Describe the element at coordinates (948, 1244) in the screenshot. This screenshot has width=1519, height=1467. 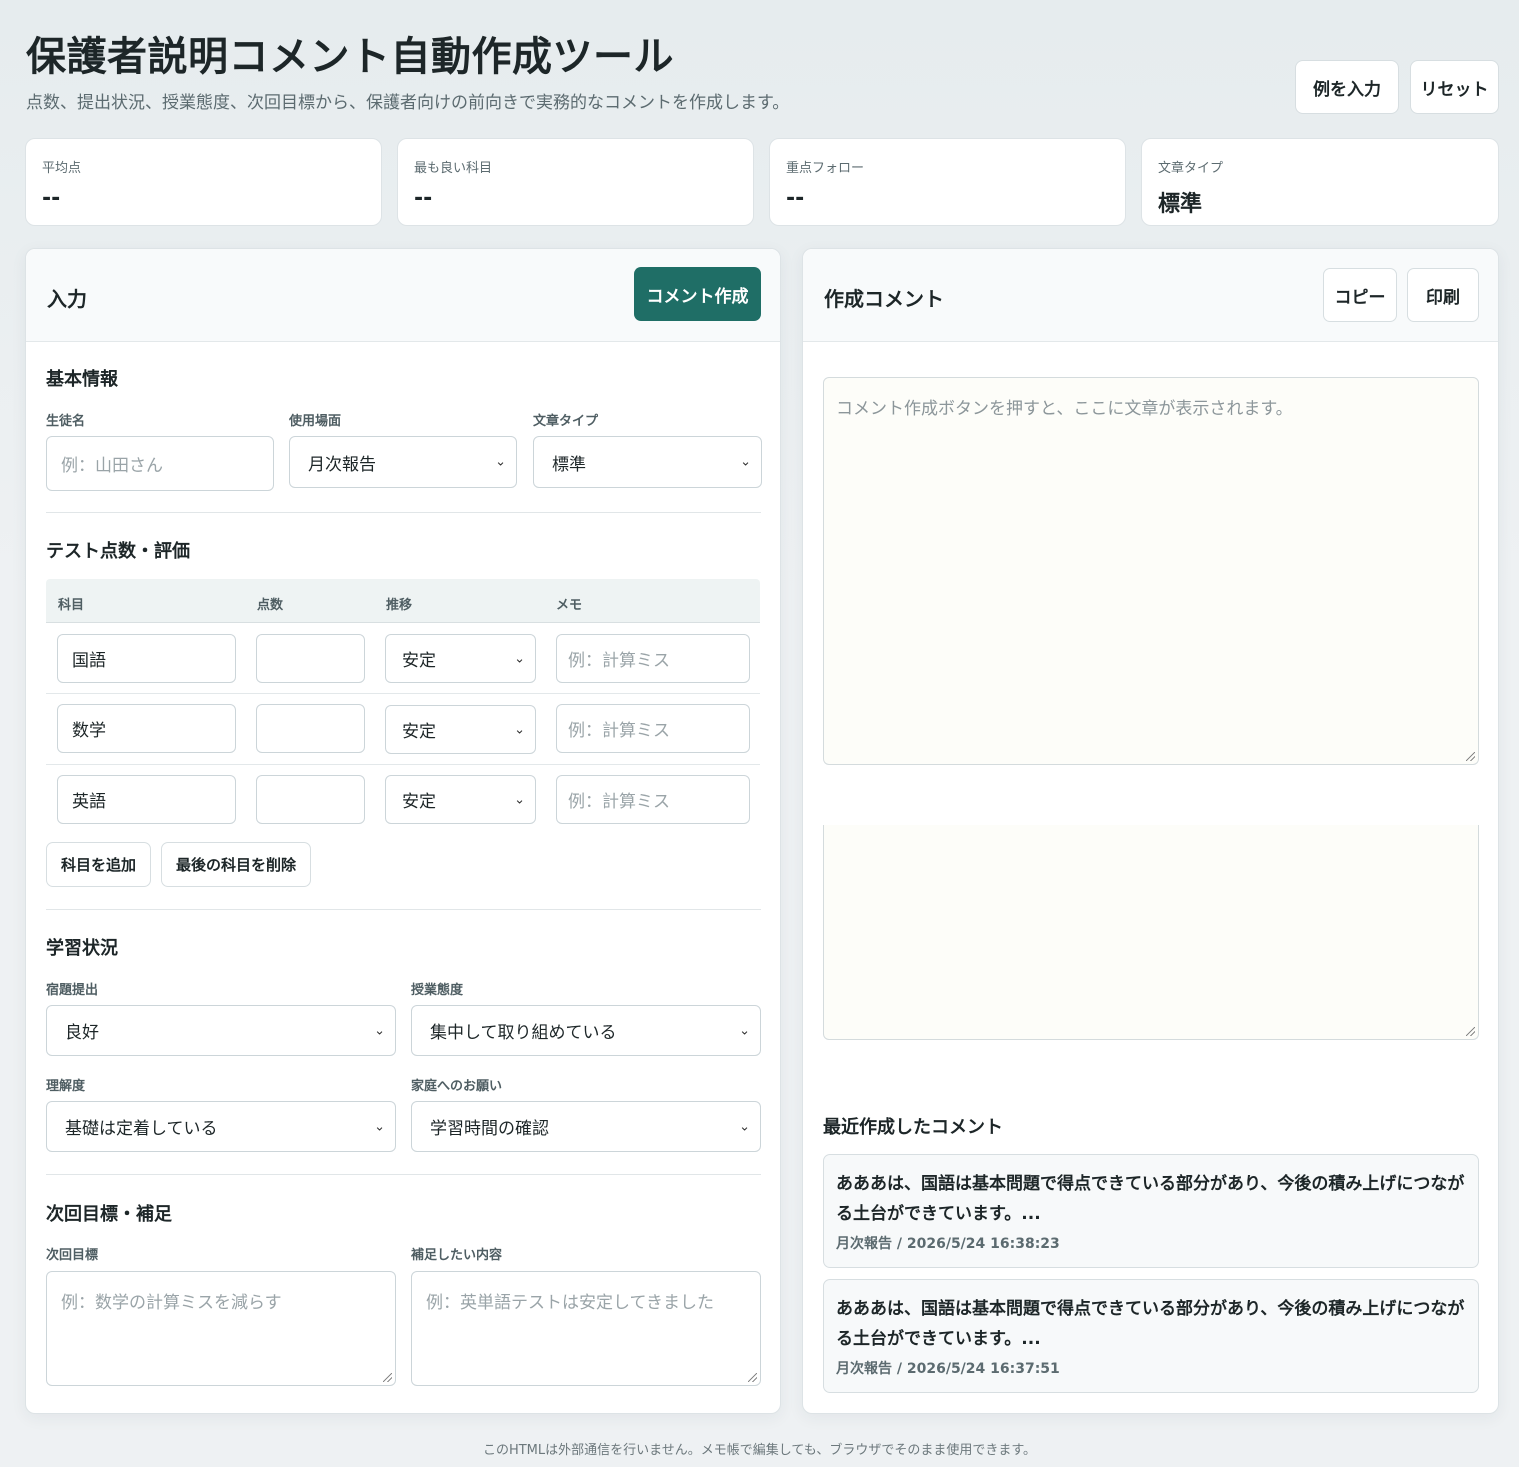
I see `recent-comment-meta: 月次報告 / 2026/5/24 16:38:23` at that location.